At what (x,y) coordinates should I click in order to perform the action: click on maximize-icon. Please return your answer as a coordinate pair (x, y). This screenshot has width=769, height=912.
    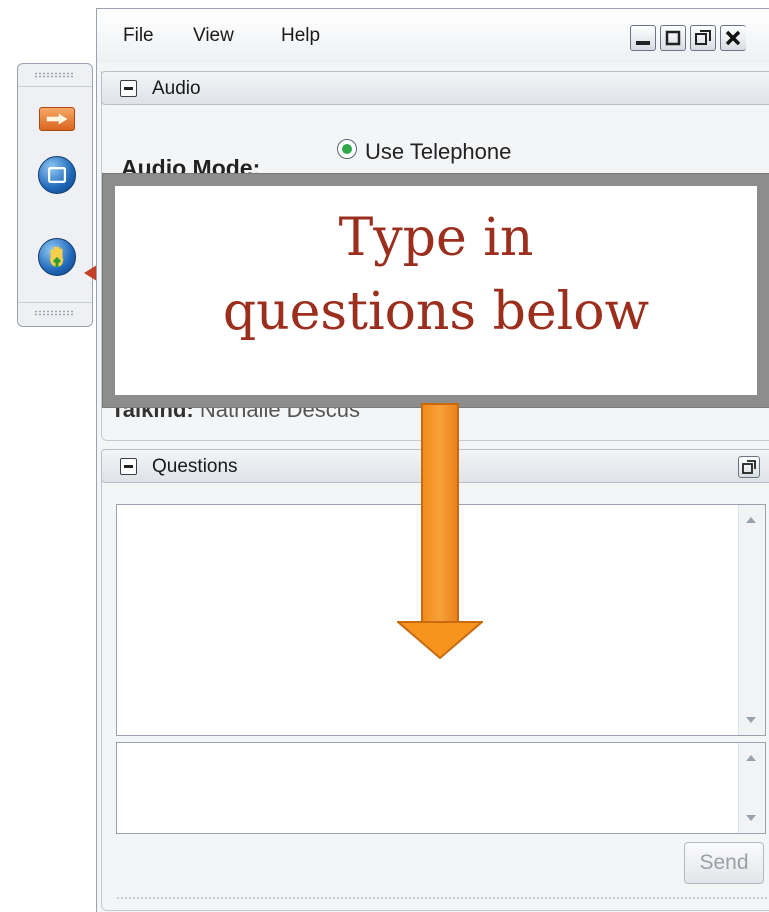
    Looking at the image, I should click on (703, 37).